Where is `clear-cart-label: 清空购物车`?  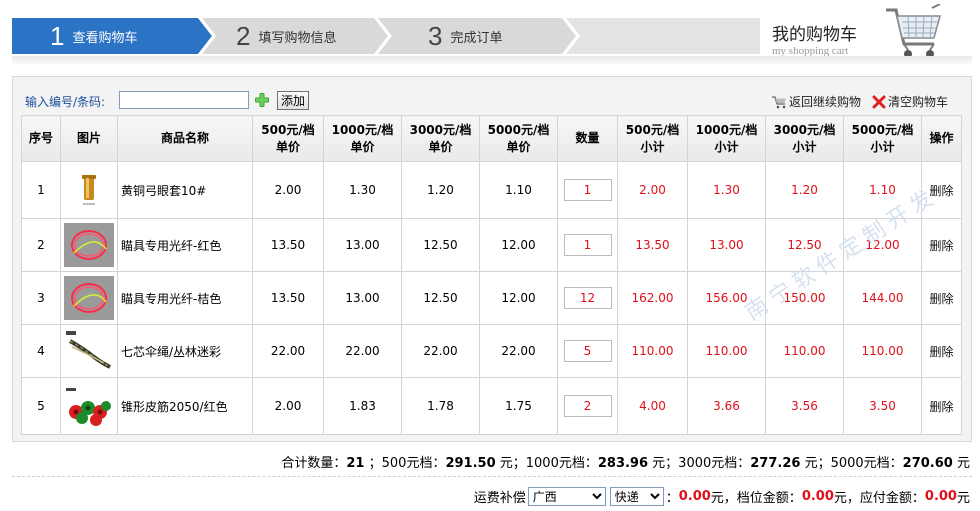 clear-cart-label: 清空购物车 is located at coordinates (918, 102).